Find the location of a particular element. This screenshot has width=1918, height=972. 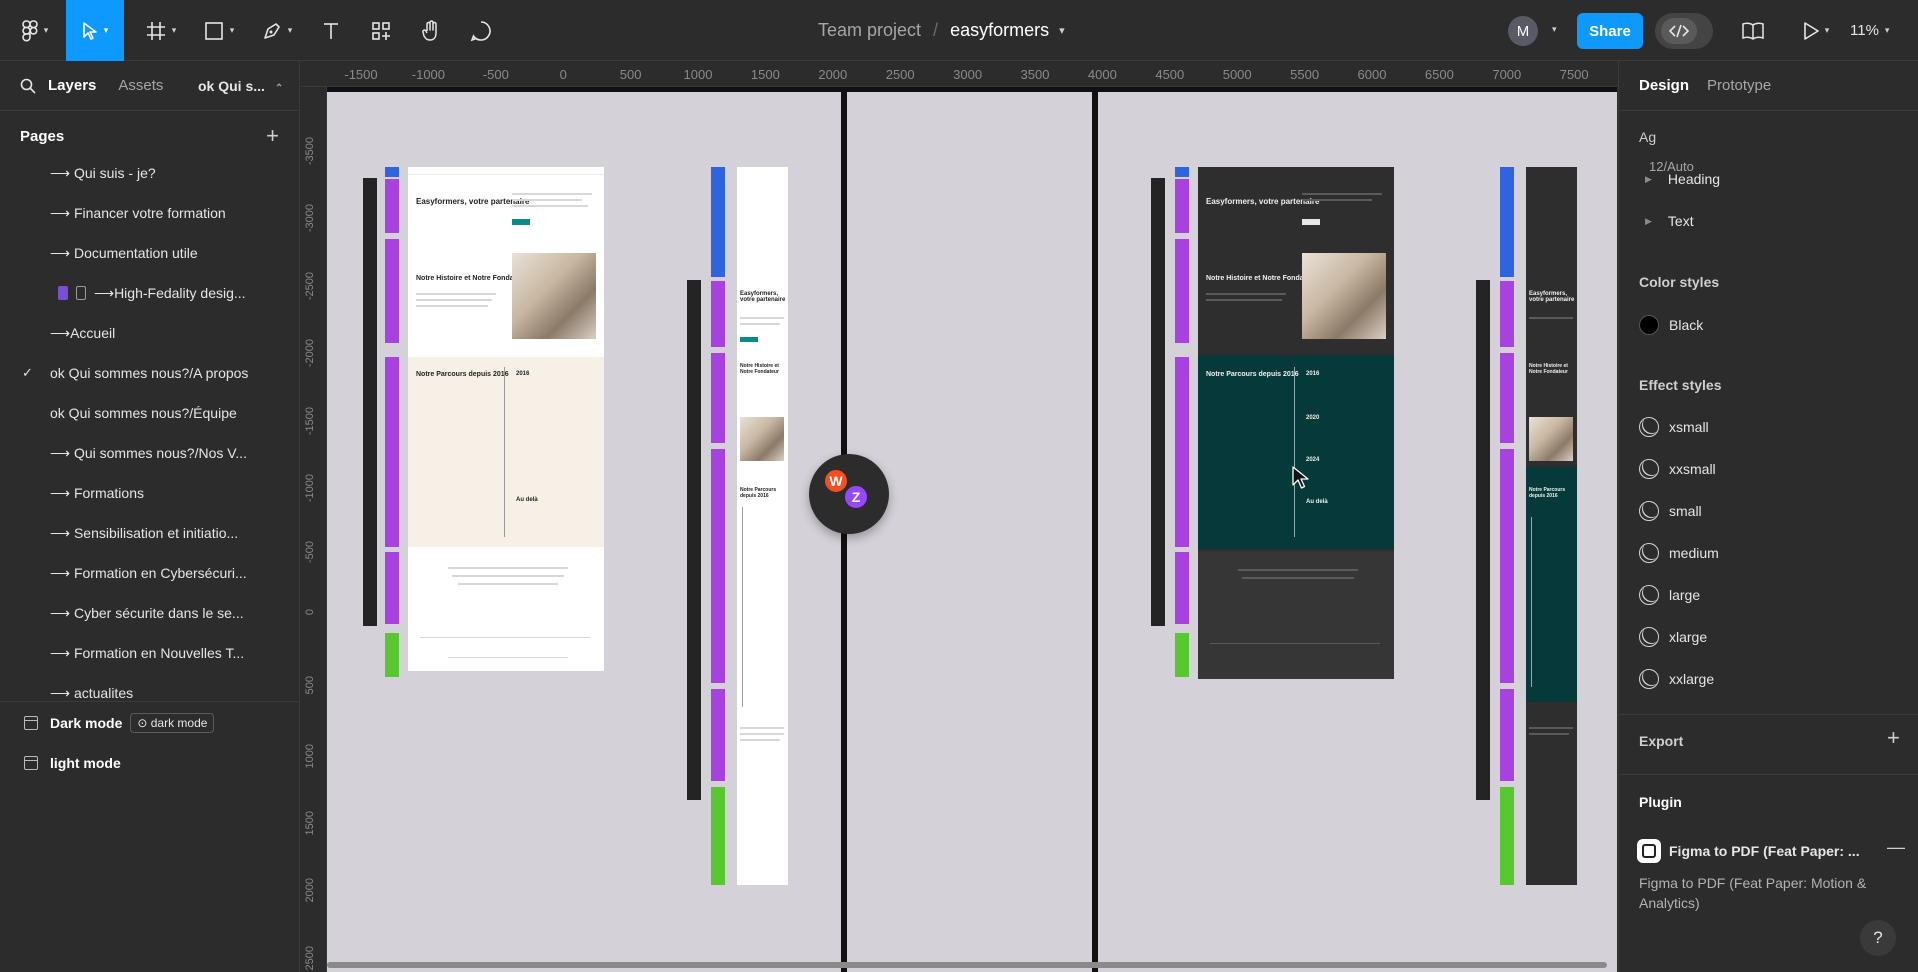

layer-row-dark-mode: Dark mode ⊙ dark mode is located at coordinates (150, 723).